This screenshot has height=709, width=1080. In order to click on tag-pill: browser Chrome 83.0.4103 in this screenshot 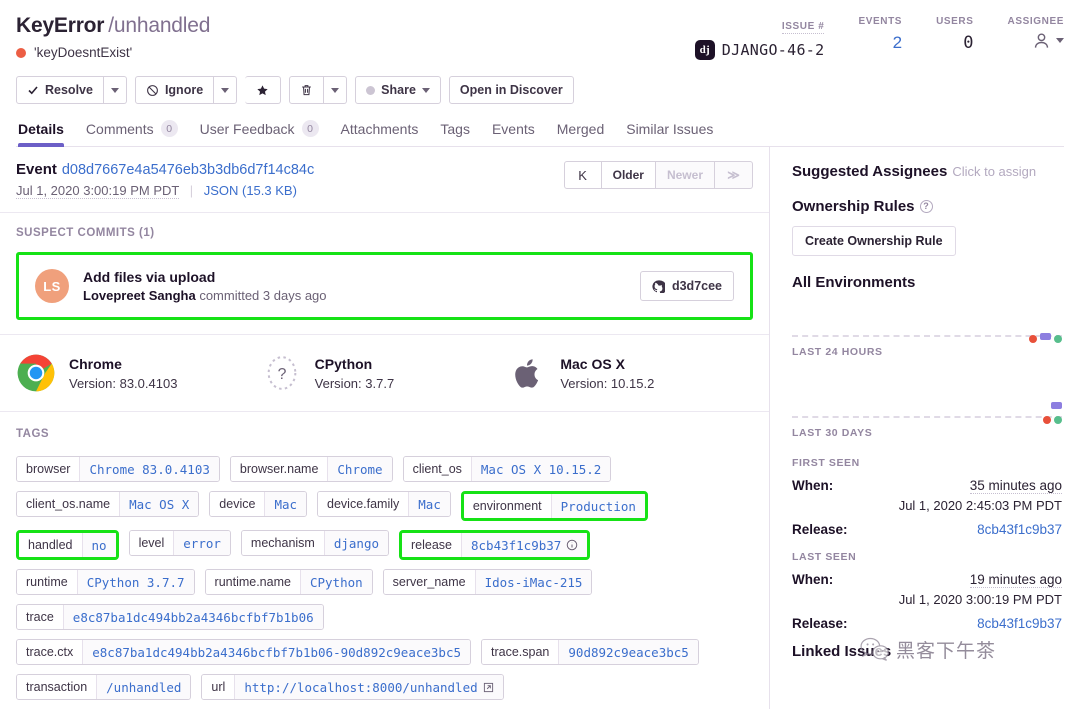, I will do `click(118, 469)`.